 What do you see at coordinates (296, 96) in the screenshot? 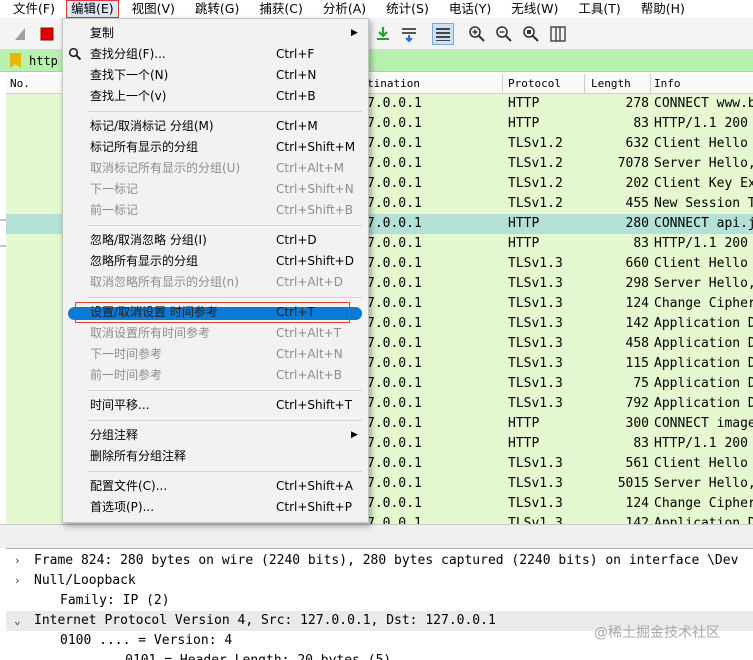
I see `menu-item-shortcut: Ctrl+B` at bounding box center [296, 96].